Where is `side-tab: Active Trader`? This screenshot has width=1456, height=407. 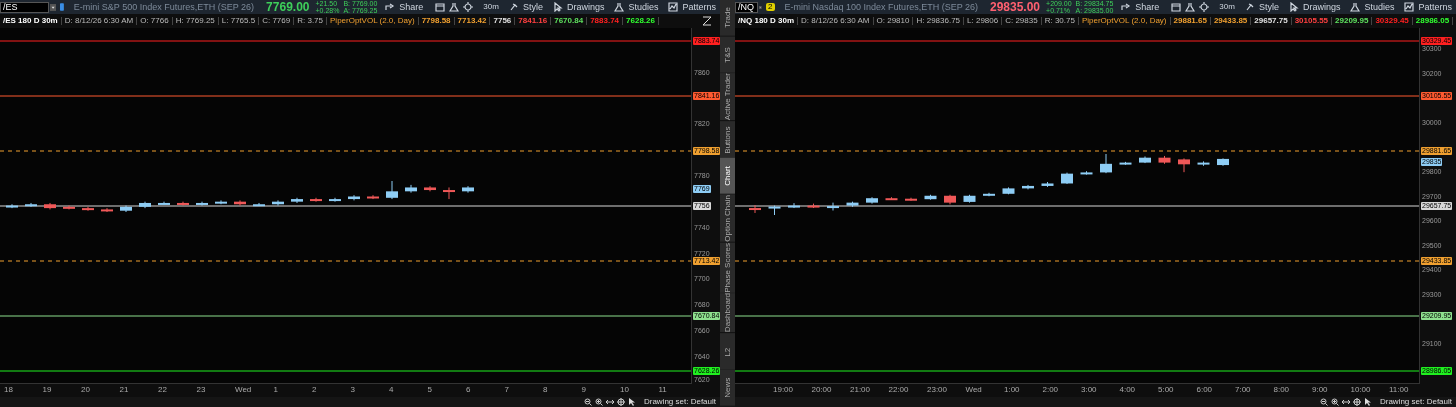 side-tab: Active Trader is located at coordinates (727, 97).